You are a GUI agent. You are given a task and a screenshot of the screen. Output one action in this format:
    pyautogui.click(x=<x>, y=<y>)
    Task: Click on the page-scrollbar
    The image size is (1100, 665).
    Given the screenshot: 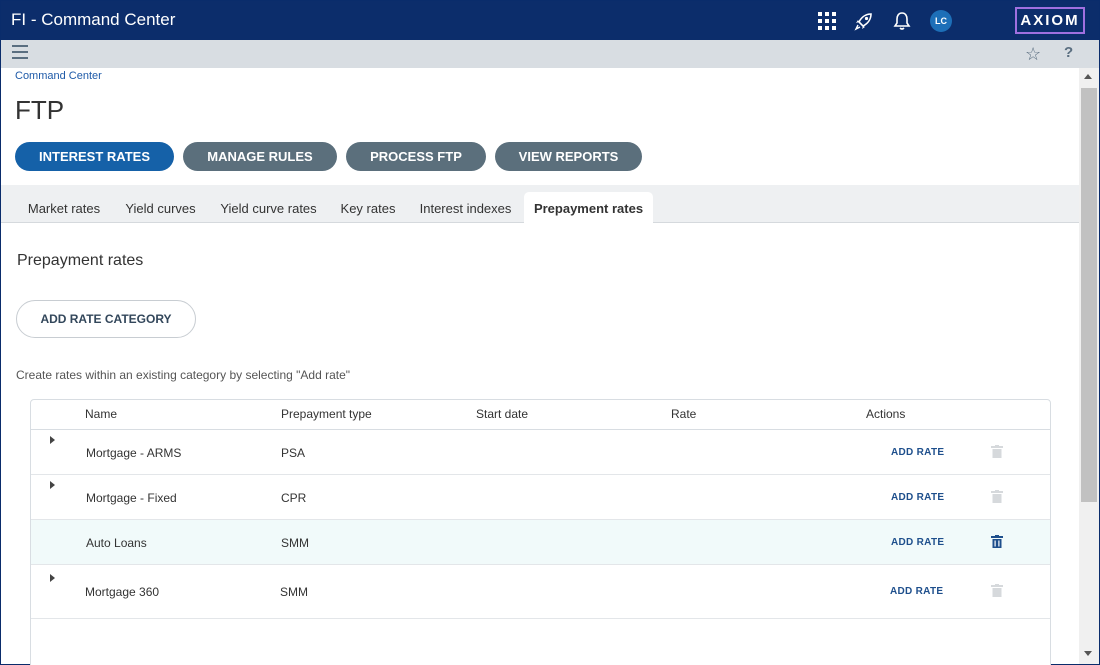 What is the action you would take?
    pyautogui.click(x=1089, y=366)
    